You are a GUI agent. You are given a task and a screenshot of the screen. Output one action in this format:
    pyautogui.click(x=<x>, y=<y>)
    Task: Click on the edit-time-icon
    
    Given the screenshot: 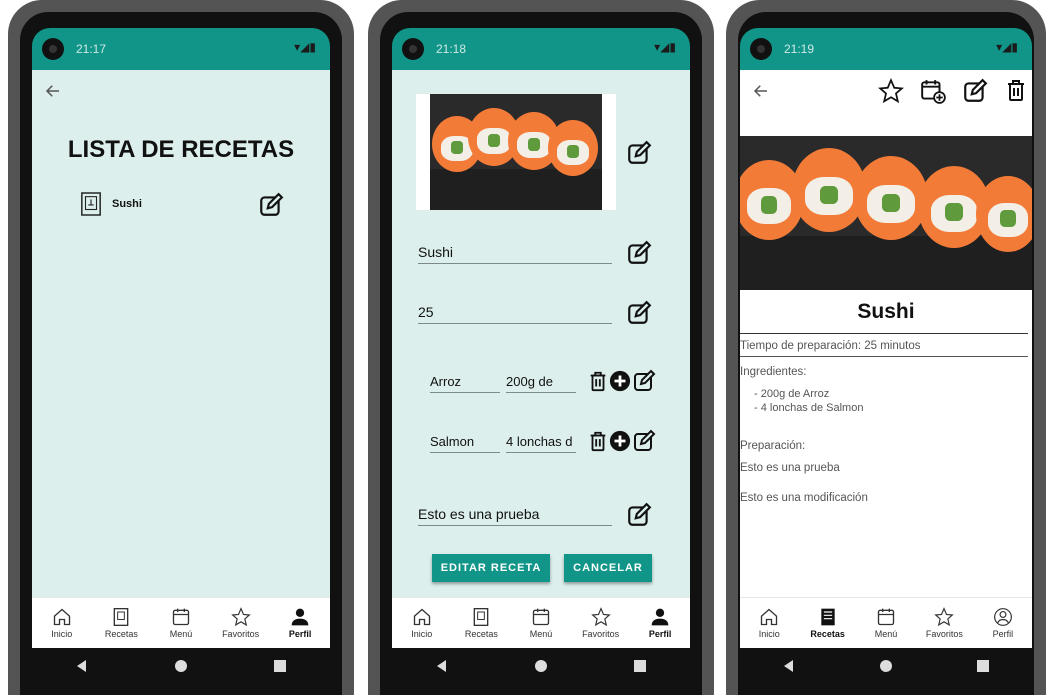 What is the action you would take?
    pyautogui.click(x=639, y=313)
    